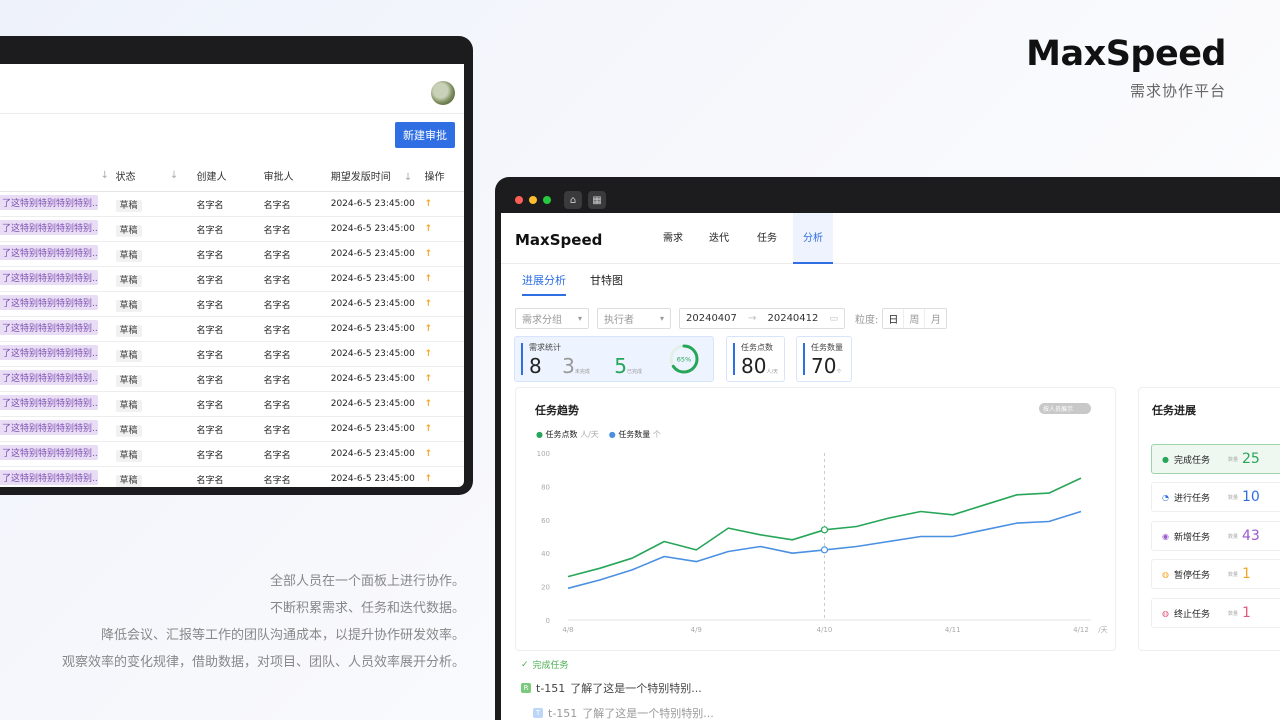  Describe the element at coordinates (684, 360) in the screenshot. I see `ring-percent: 65%` at that location.